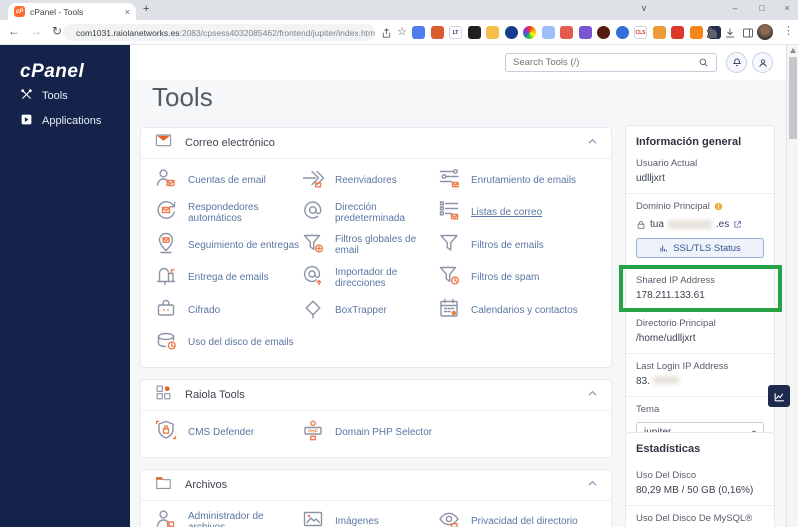  Describe the element at coordinates (700, 248) in the screenshot. I see `ssl-tls-status-button: SSL/TLS Status` at that location.